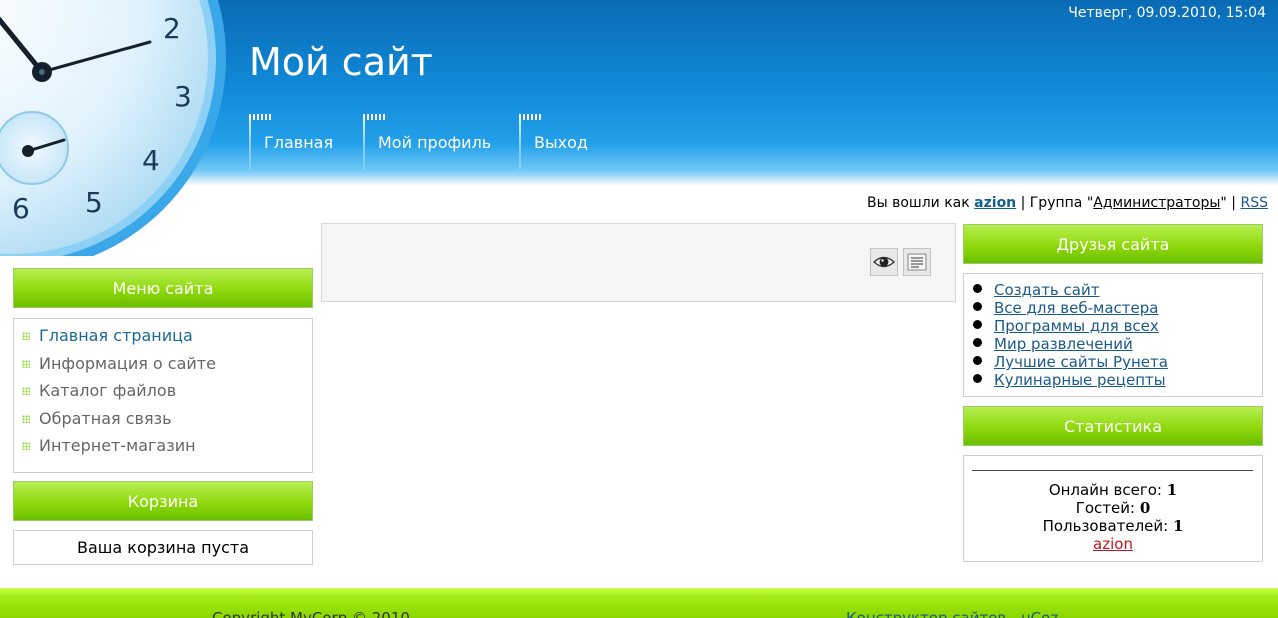  What do you see at coordinates (1254, 203) in the screenshot?
I see `rss-link: RSS` at bounding box center [1254, 203].